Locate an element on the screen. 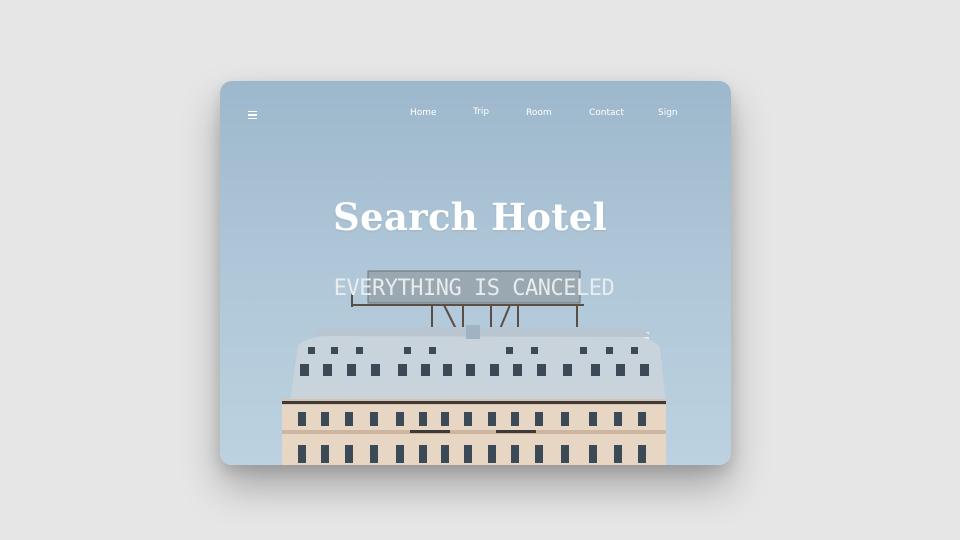  billboard-text: EVERYTHING IS CANCELED is located at coordinates (474, 288).